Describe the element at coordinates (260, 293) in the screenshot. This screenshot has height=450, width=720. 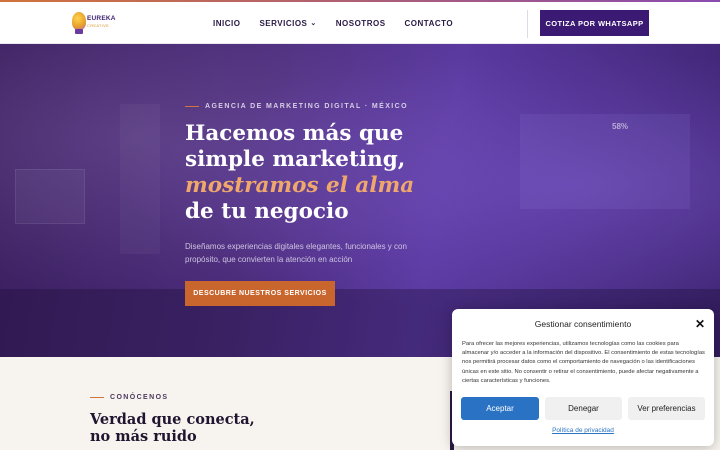
I see `discover-services-button: DESCUBRE NUESTROS SERVICIOS` at that location.